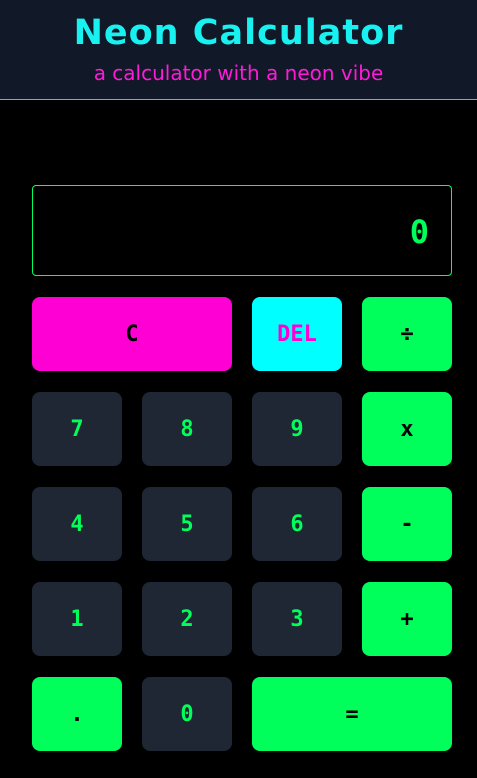 This screenshot has width=477, height=778. What do you see at coordinates (238, 33) in the screenshot?
I see `app-title: Neon Calculator` at bounding box center [238, 33].